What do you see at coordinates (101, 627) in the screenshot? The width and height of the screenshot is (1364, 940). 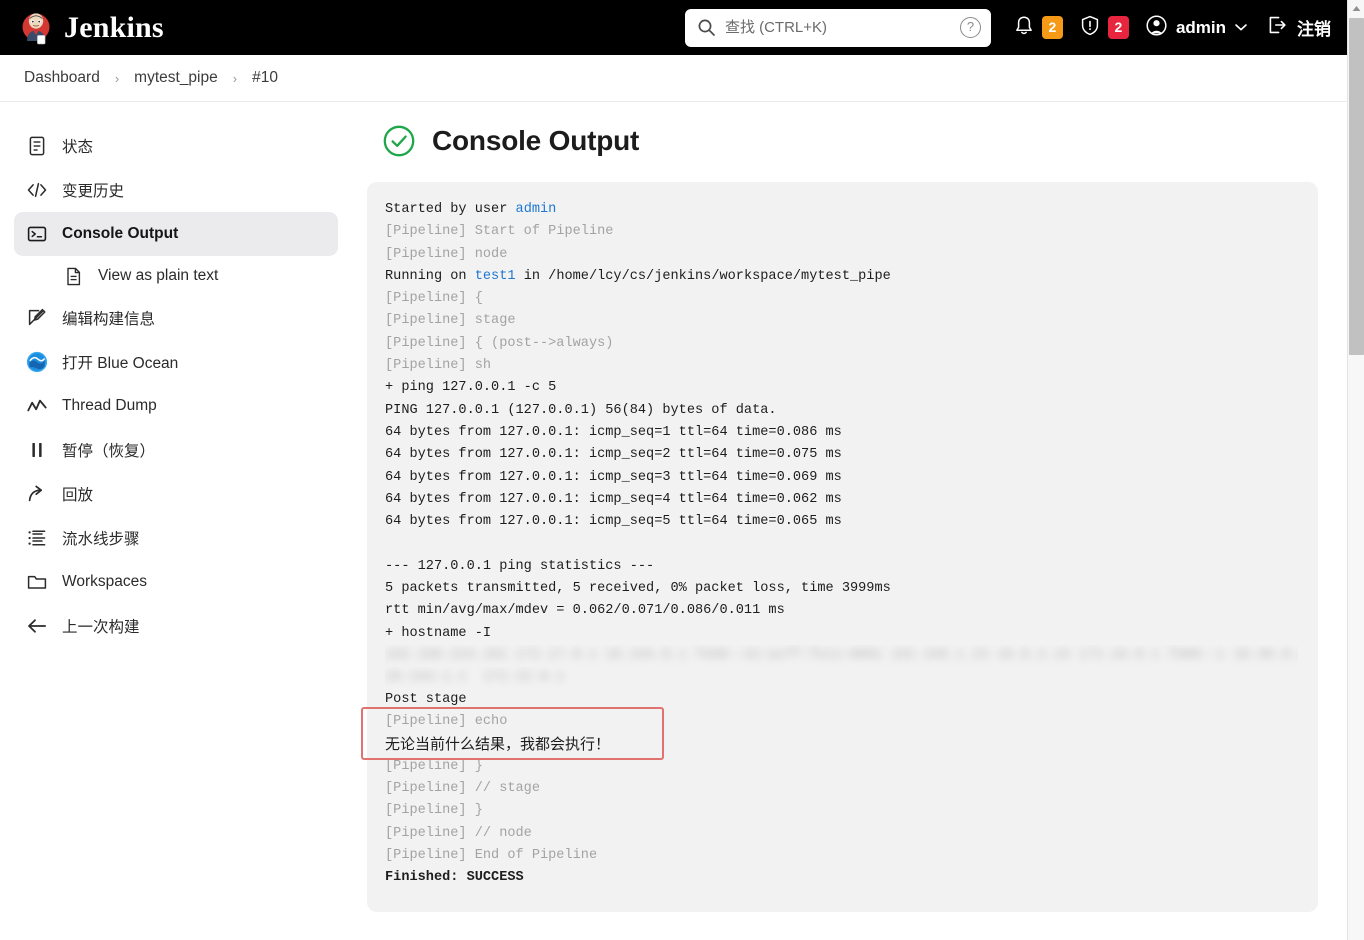 I see `sidebar-item-label: 上一次构建` at bounding box center [101, 627].